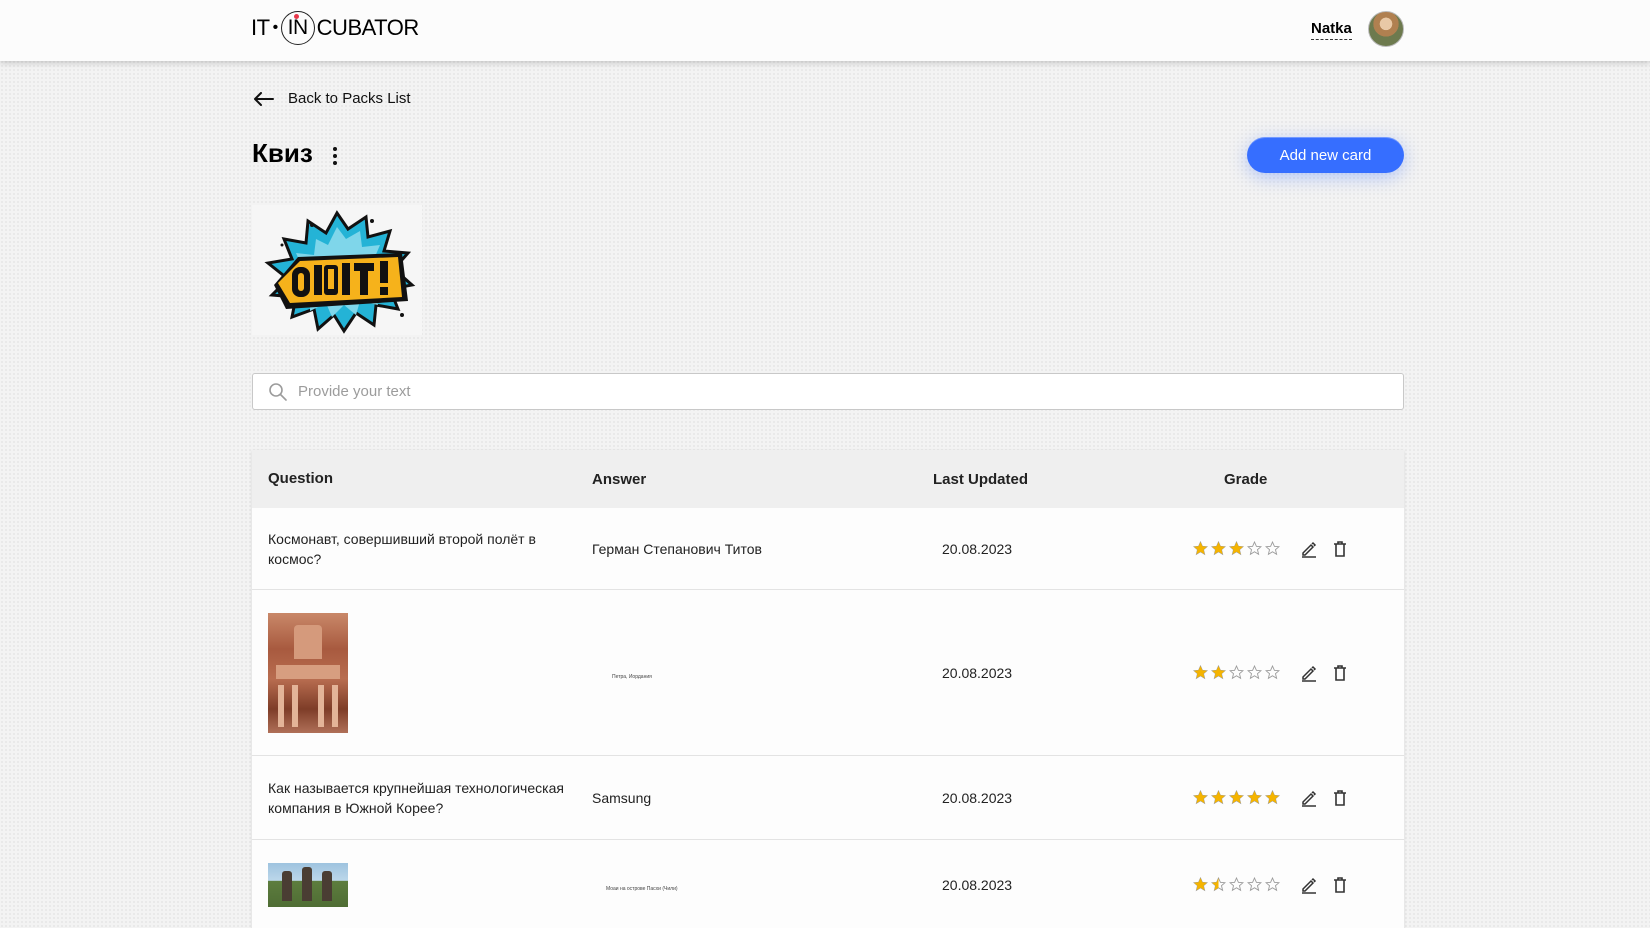 The width and height of the screenshot is (1650, 928). What do you see at coordinates (340, 272) in the screenshot?
I see `quiz-cover-illustration` at bounding box center [340, 272].